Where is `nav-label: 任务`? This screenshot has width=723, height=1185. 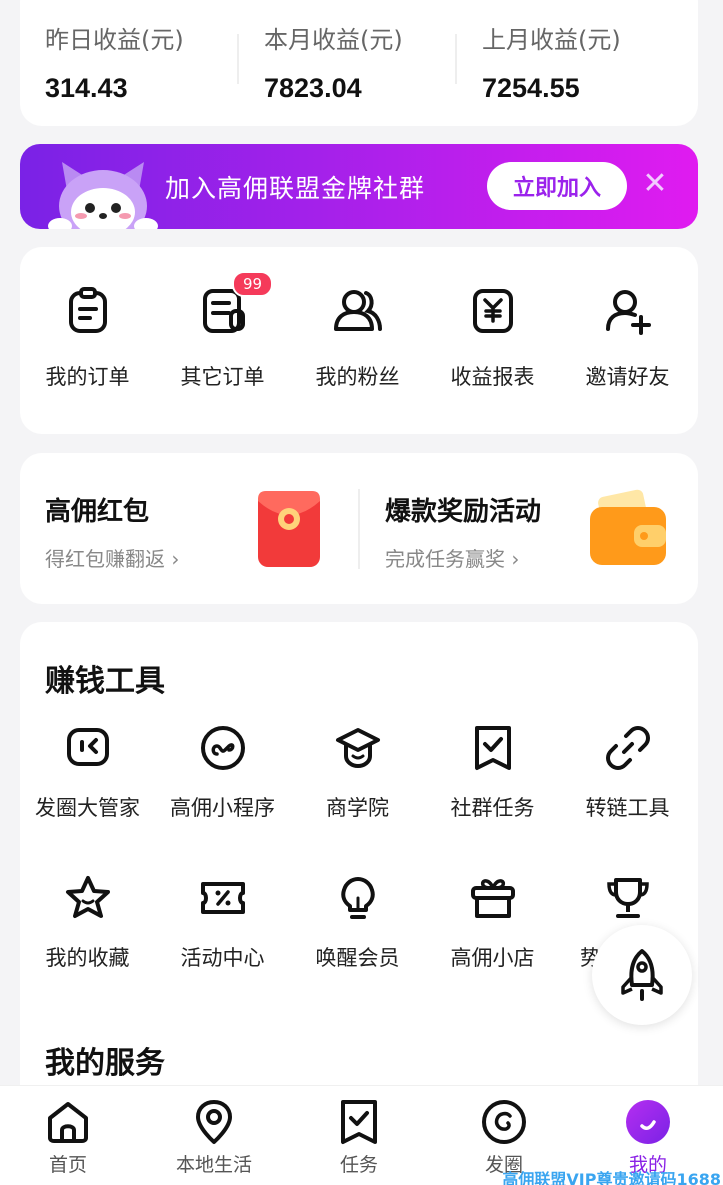 nav-label: 任务 is located at coordinates (358, 1165).